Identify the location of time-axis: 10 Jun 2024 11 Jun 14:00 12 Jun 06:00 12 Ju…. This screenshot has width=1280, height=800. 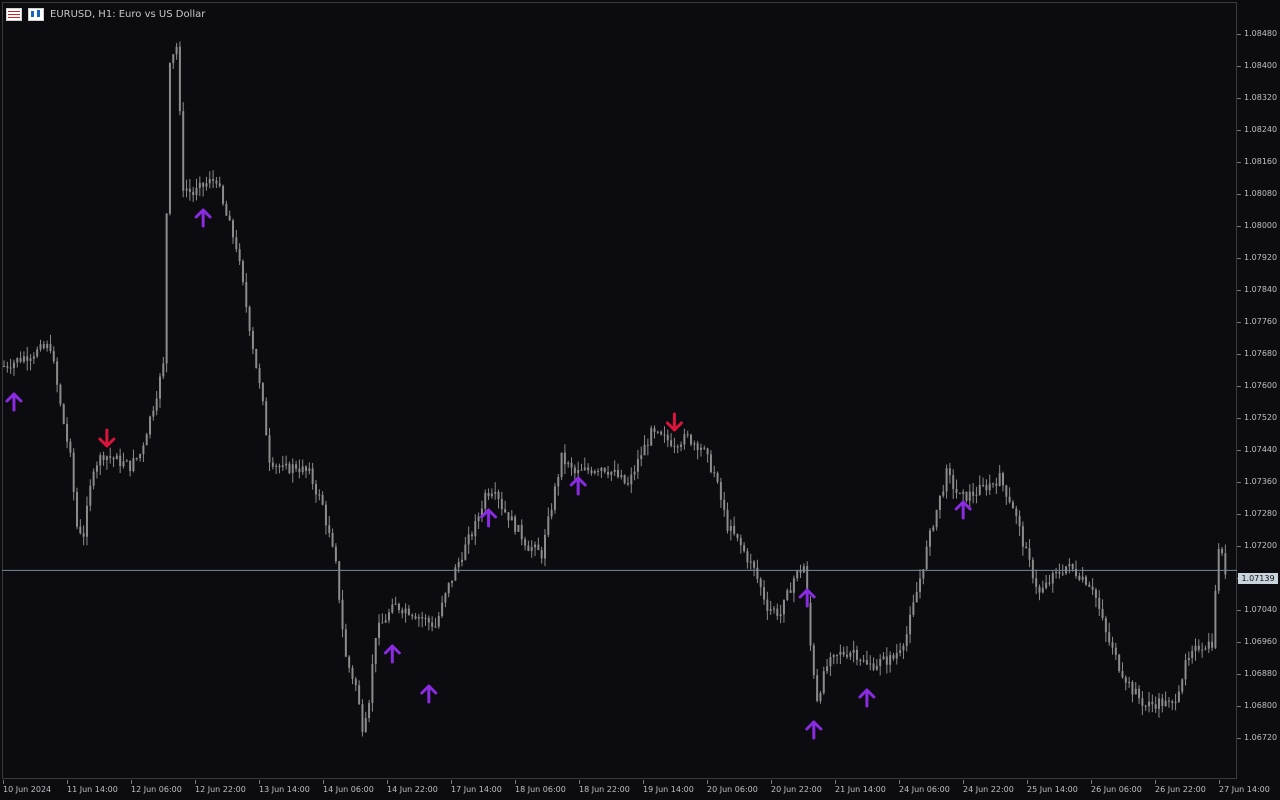
(635, 790).